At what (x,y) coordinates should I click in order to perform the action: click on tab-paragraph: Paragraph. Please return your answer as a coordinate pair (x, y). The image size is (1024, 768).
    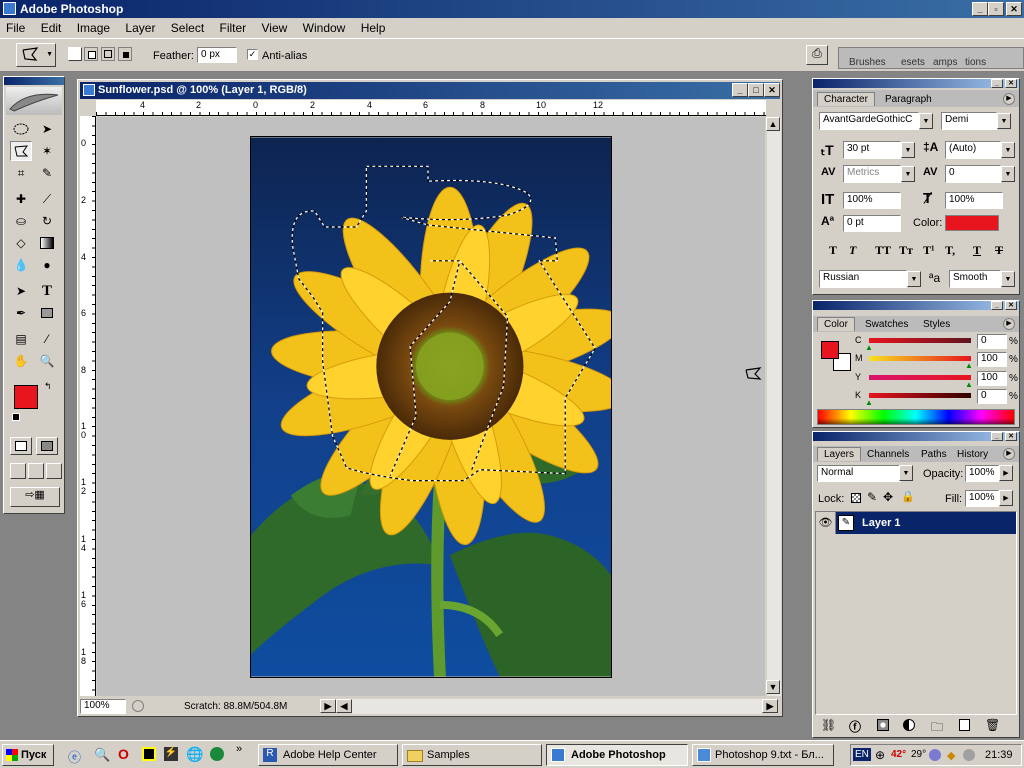
    Looking at the image, I should click on (908, 99).